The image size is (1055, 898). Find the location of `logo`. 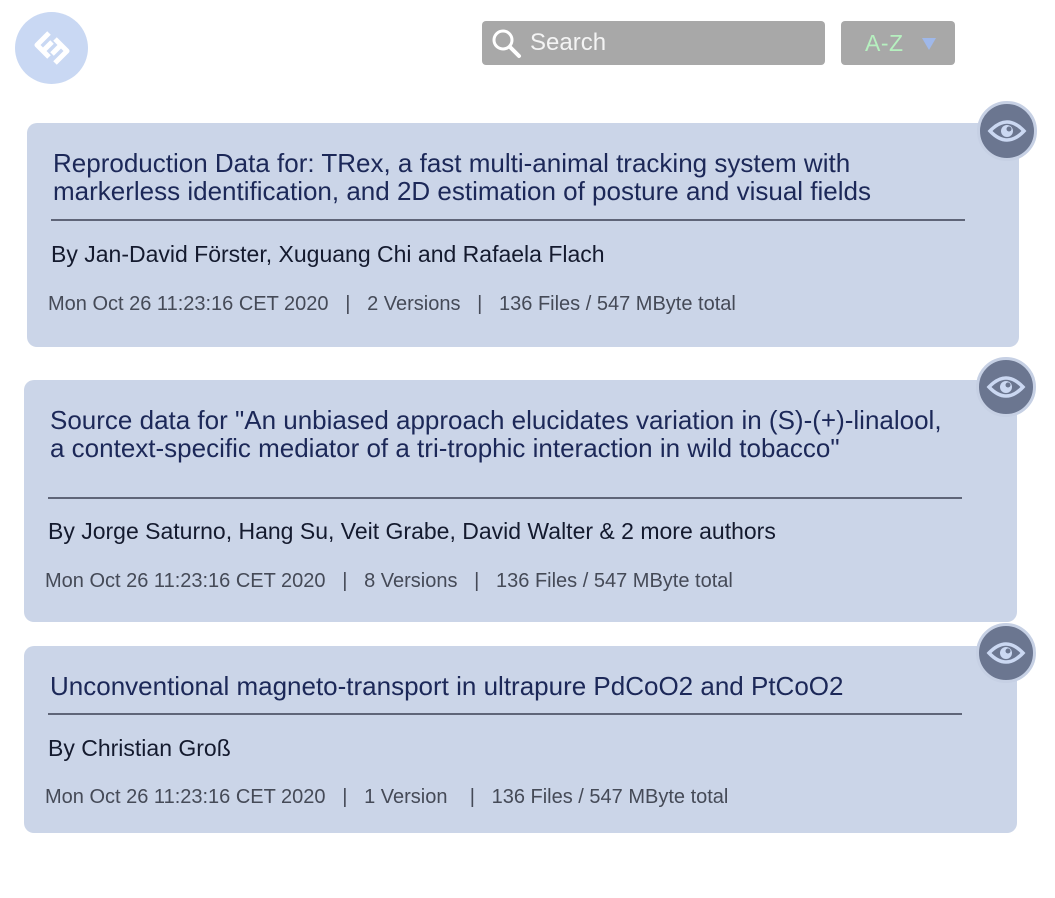

logo is located at coordinates (51, 48).